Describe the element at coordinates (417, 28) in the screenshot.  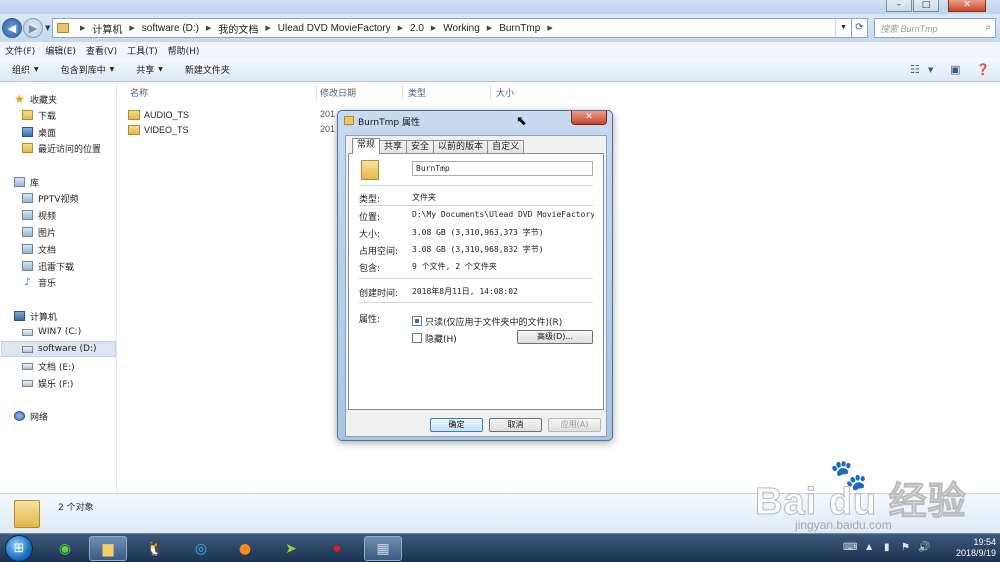
I see `breadcrumb-2-0: 2.0` at that location.